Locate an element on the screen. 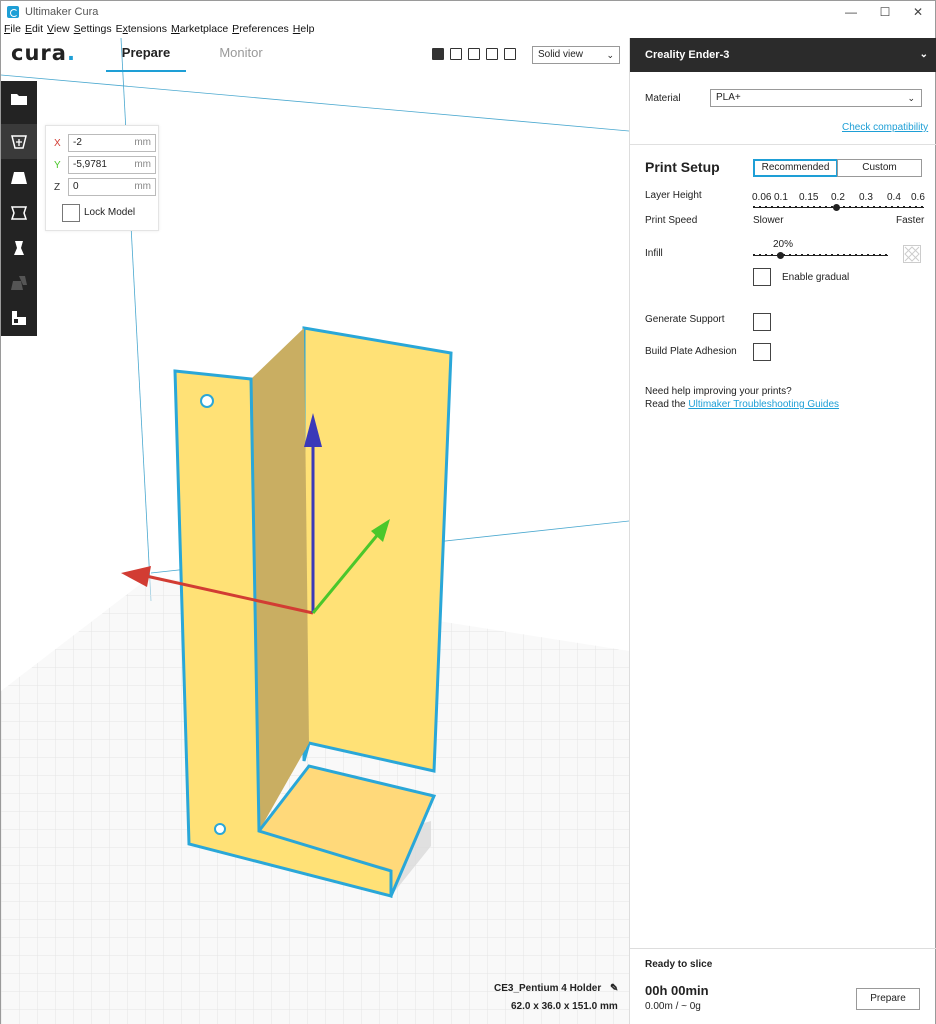 This screenshot has width=936, height=1024. scale-tool-button is located at coordinates (19, 177).